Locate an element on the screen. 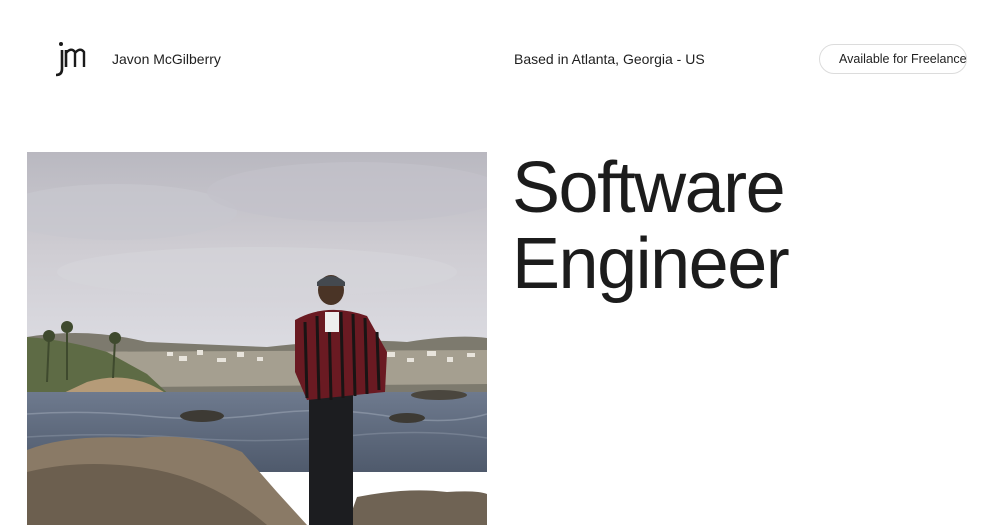 The image size is (1000, 525). availability-label: Available for Freelance is located at coordinates (903, 59).